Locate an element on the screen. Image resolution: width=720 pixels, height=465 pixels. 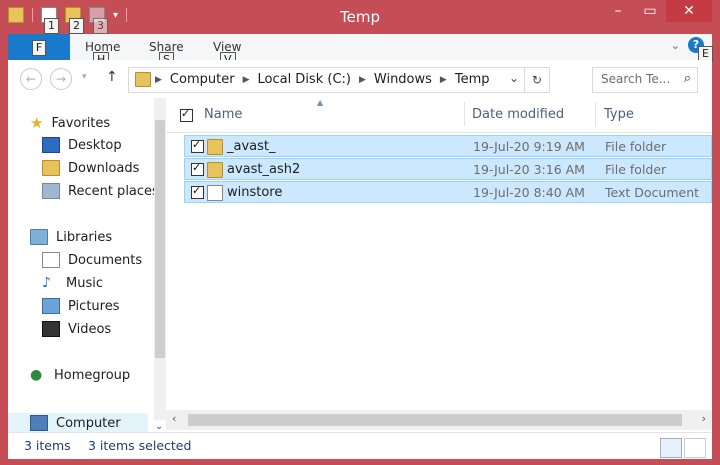
ribbon-tabs: F Home Share View H S V ⌄ ? E is located at coordinates (360, 51).